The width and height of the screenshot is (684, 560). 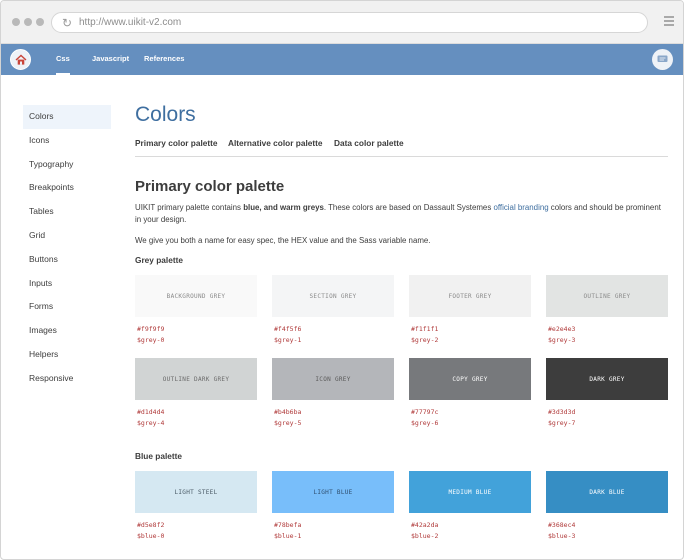 I want to click on swatch-sass-variable: $grey-3, so click(x=562, y=340).